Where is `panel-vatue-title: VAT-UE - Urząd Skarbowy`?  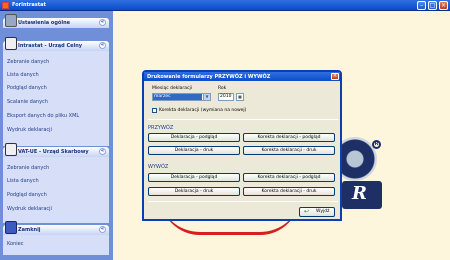 panel-vatue-title: VAT-UE - Urząd Skarbowy is located at coordinates (53, 152).